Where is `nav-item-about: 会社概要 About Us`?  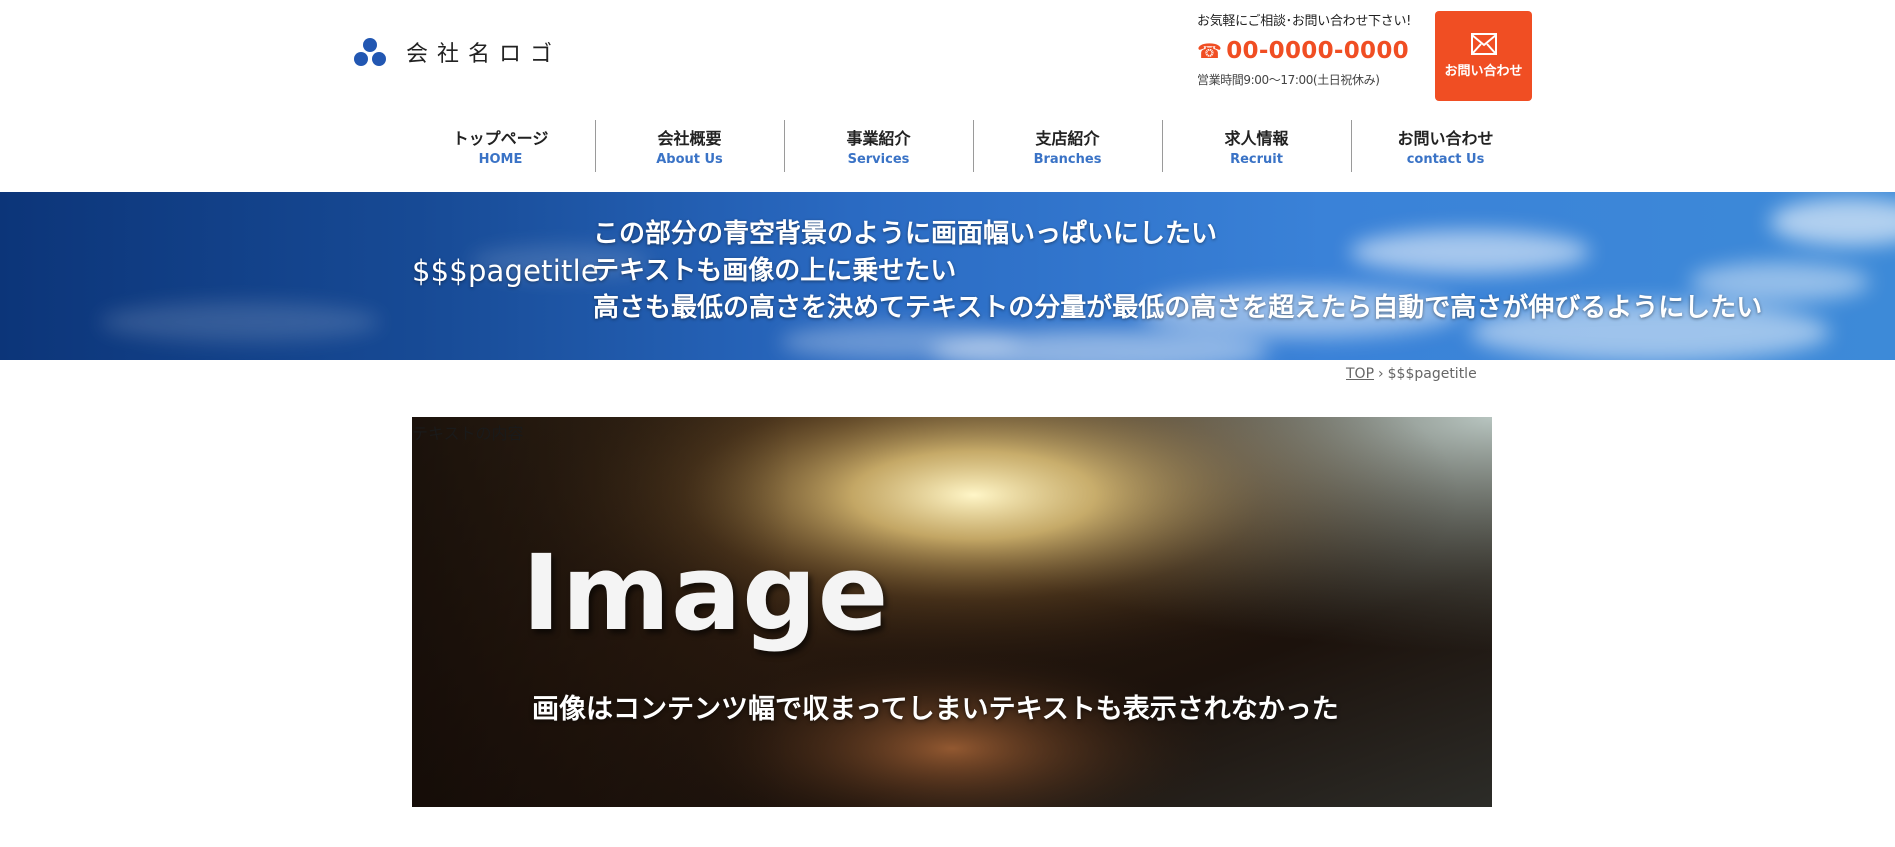
nav-item-about: 会社概要 About Us is located at coordinates (689, 146).